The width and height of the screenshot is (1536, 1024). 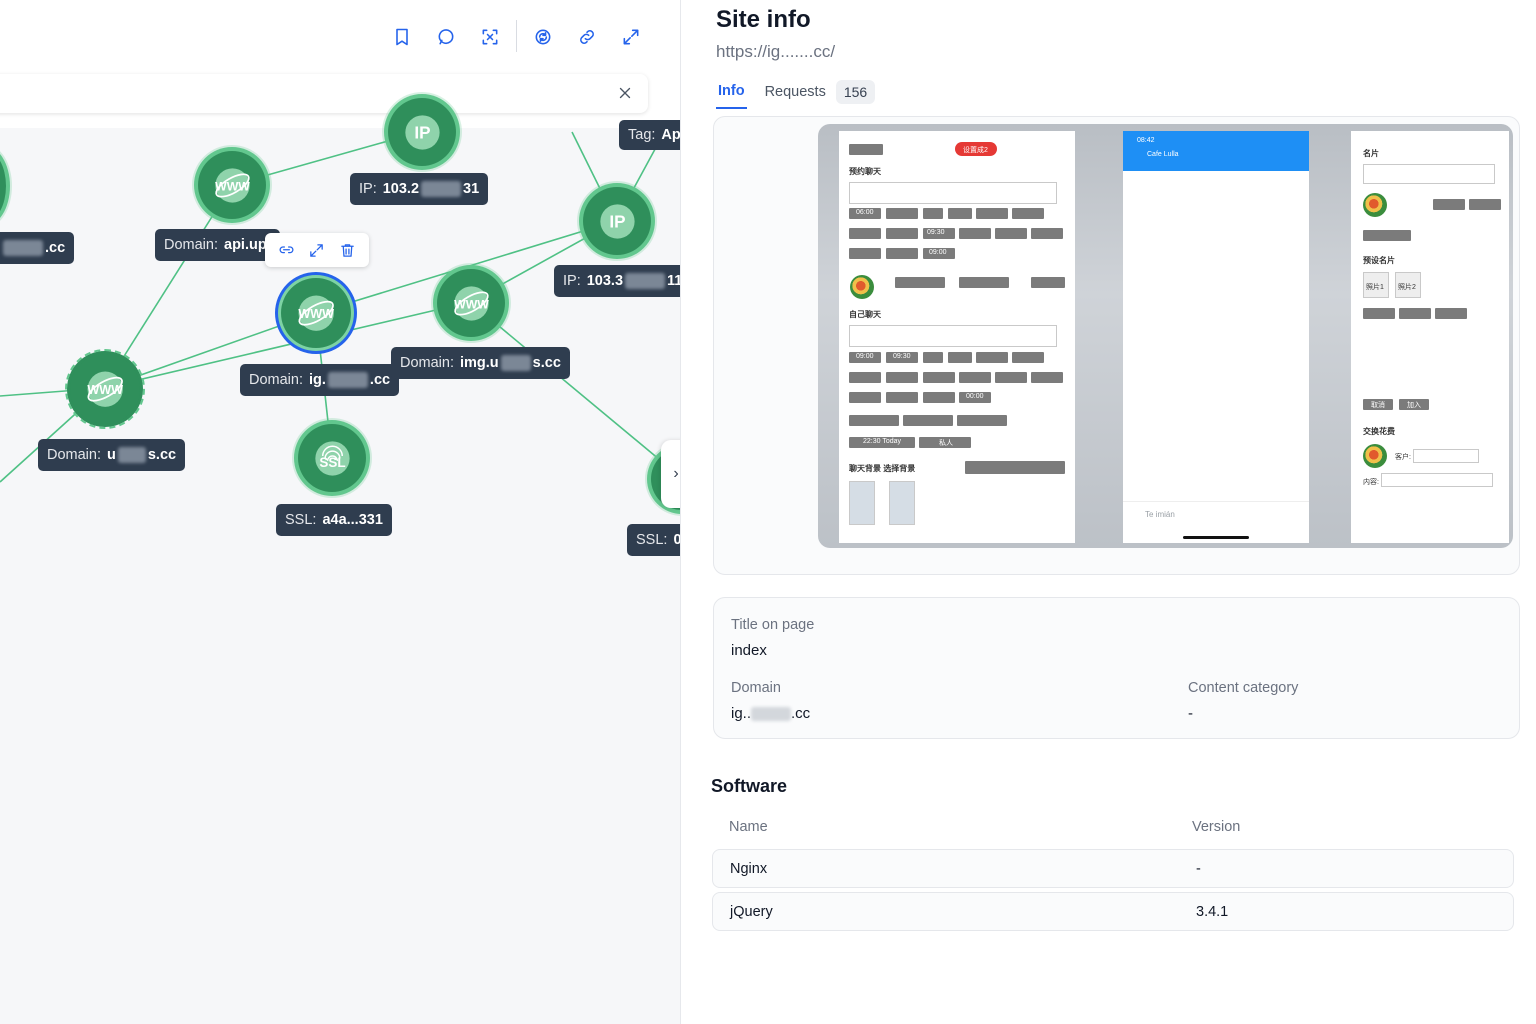 I want to click on fit-view-button, so click(x=490, y=37).